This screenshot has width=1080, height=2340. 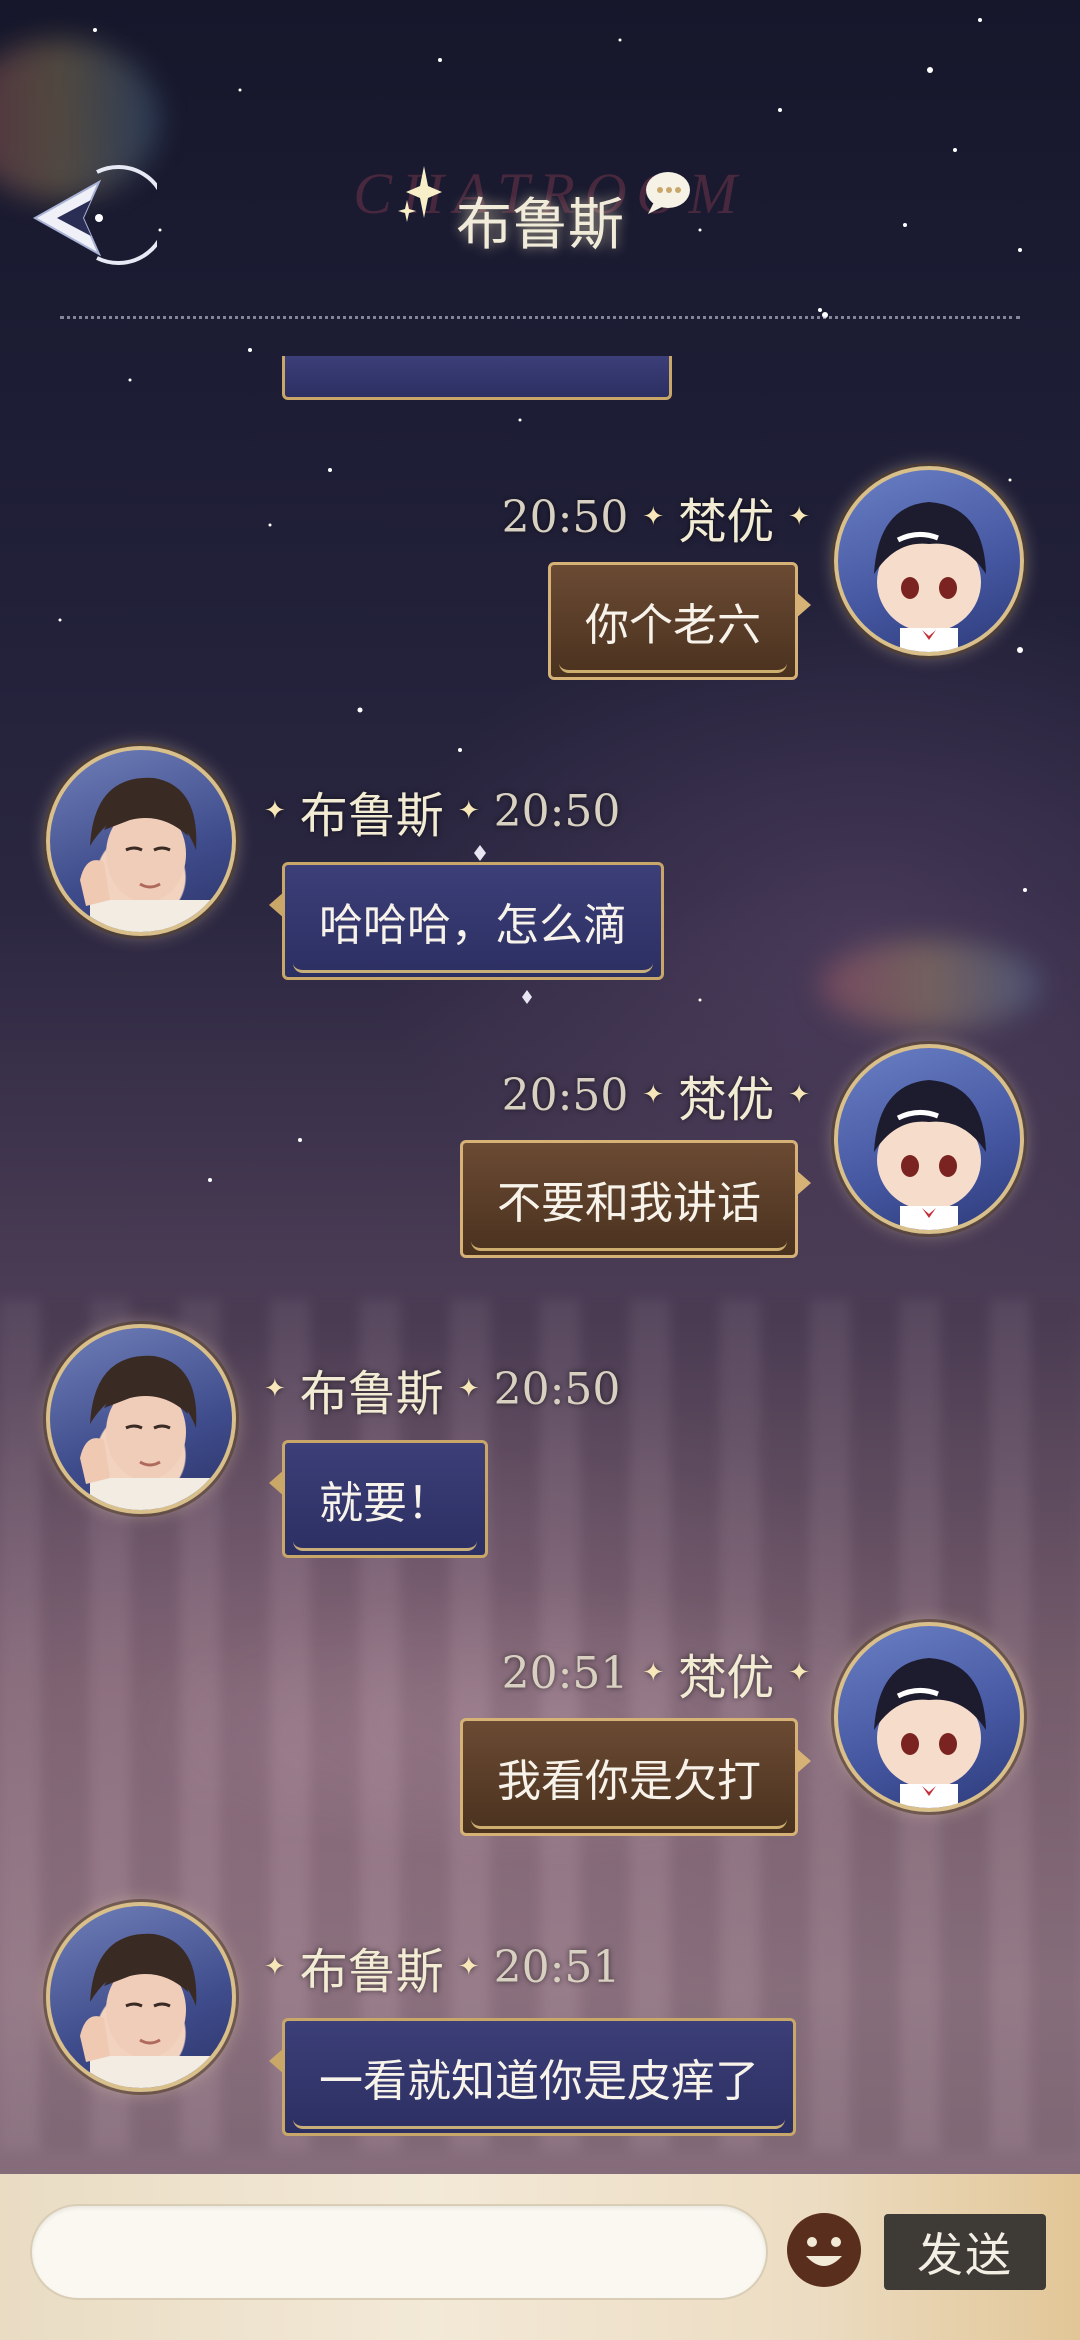 I want to click on emoji-button, so click(x=824, y=2250).